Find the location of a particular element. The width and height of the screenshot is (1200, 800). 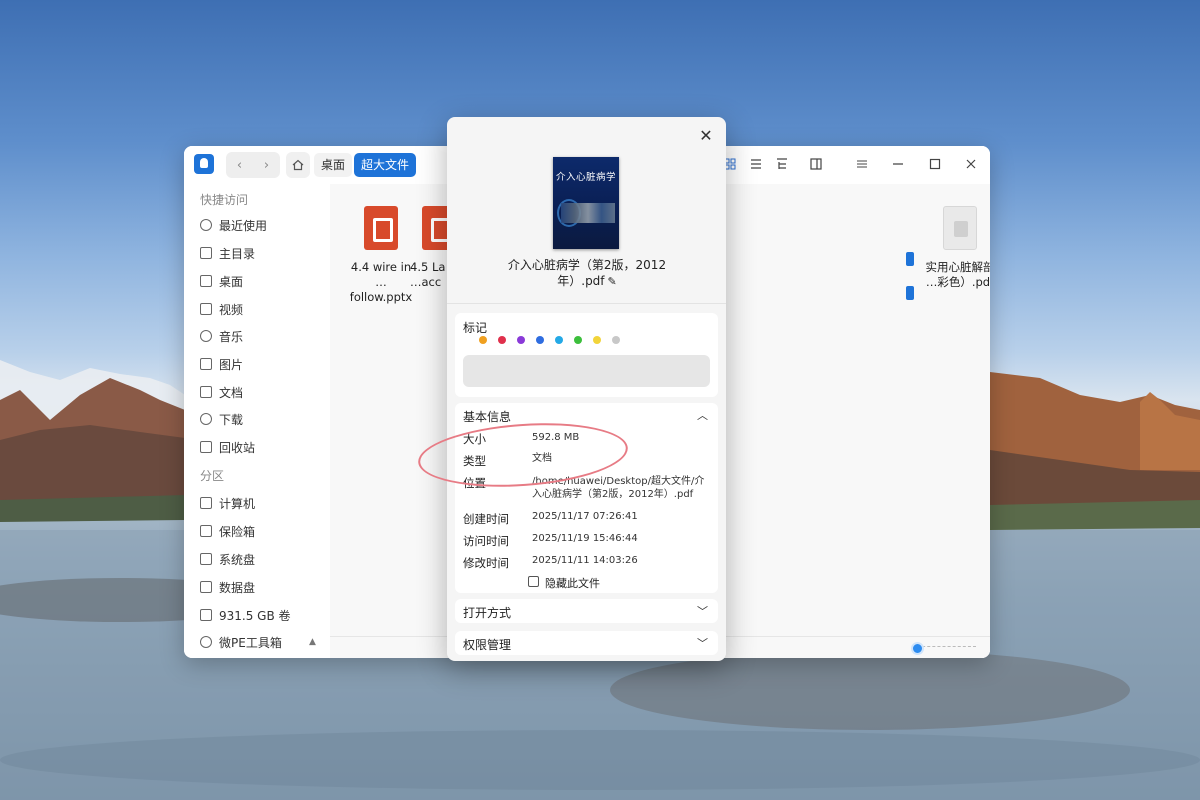

sidebar-item-vault: 保险箱 is located at coordinates (227, 531).